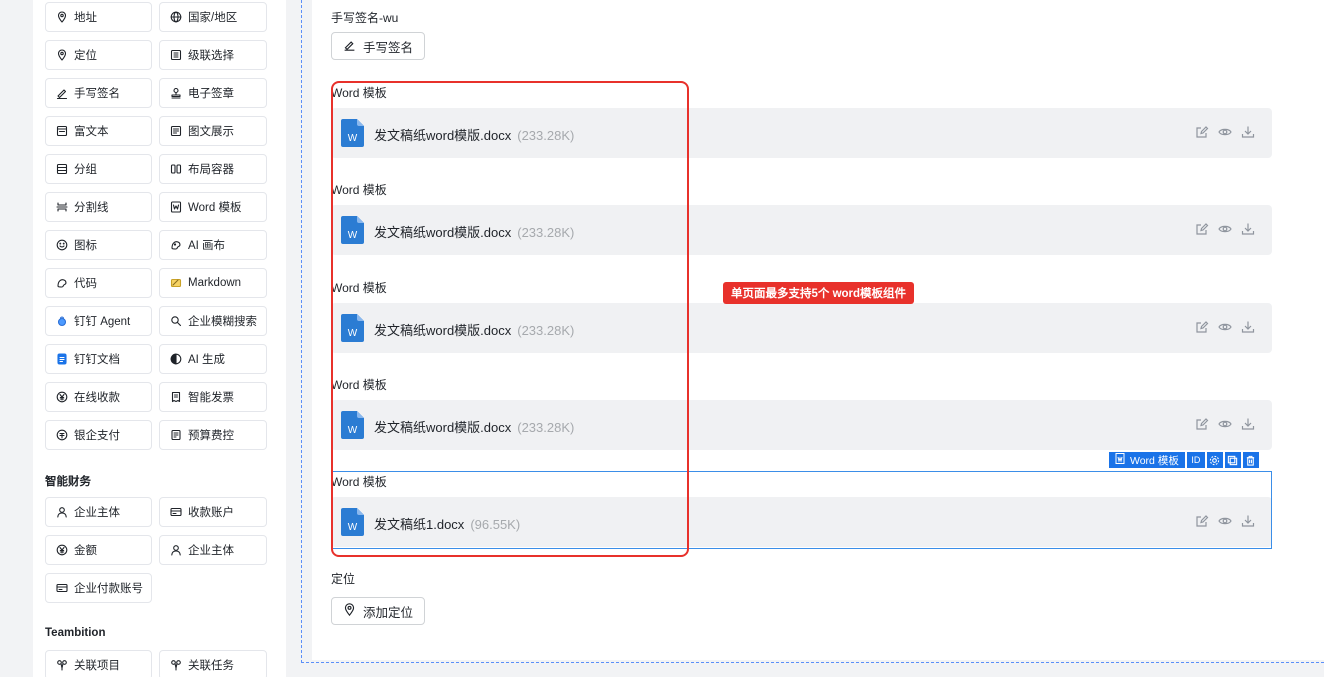 This screenshot has width=1324, height=677. I want to click on location-icon, so click(62, 17).